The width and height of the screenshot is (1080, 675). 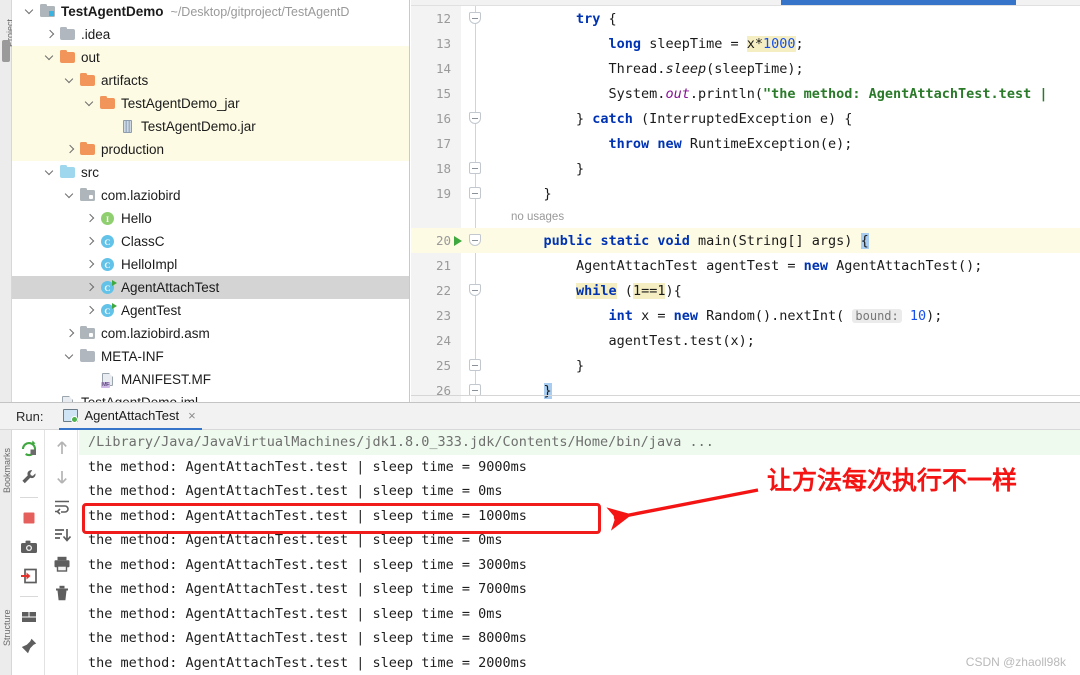 I want to click on soft-wrap-button, so click(x=62, y=506).